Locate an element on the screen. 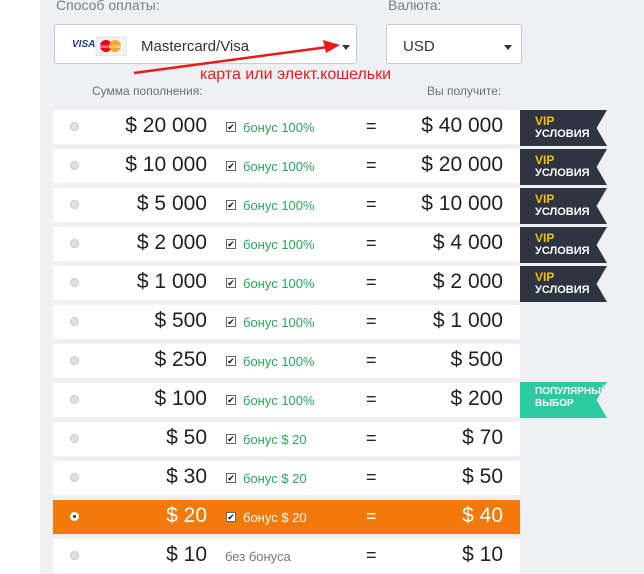 This screenshot has width=644, height=574. deposit-option-row: $ 10 без бонуса = $ 10 is located at coordinates (286, 556).